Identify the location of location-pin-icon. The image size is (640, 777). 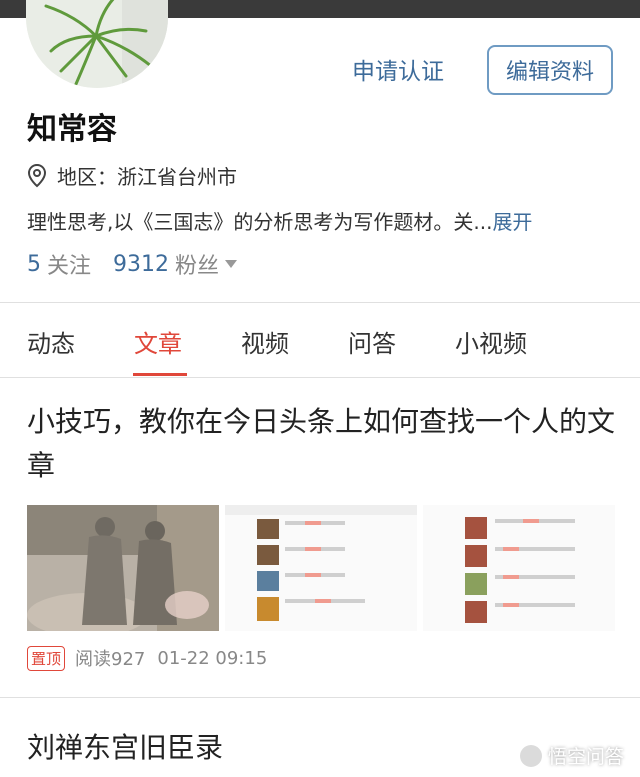
(37, 175).